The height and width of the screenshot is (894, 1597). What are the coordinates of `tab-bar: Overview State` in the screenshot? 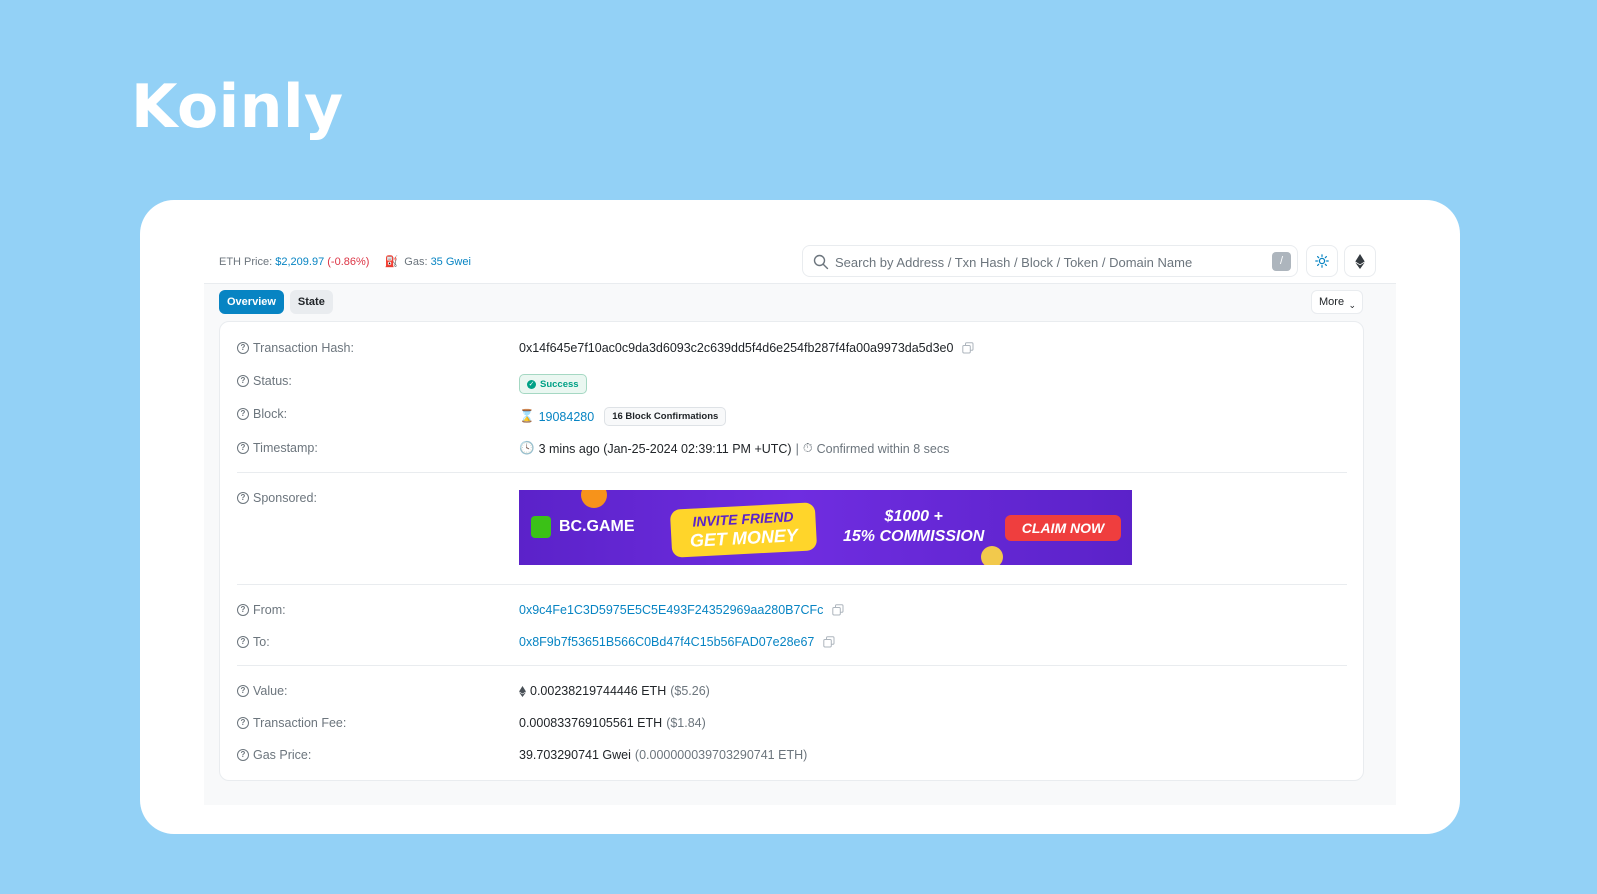 It's located at (276, 302).